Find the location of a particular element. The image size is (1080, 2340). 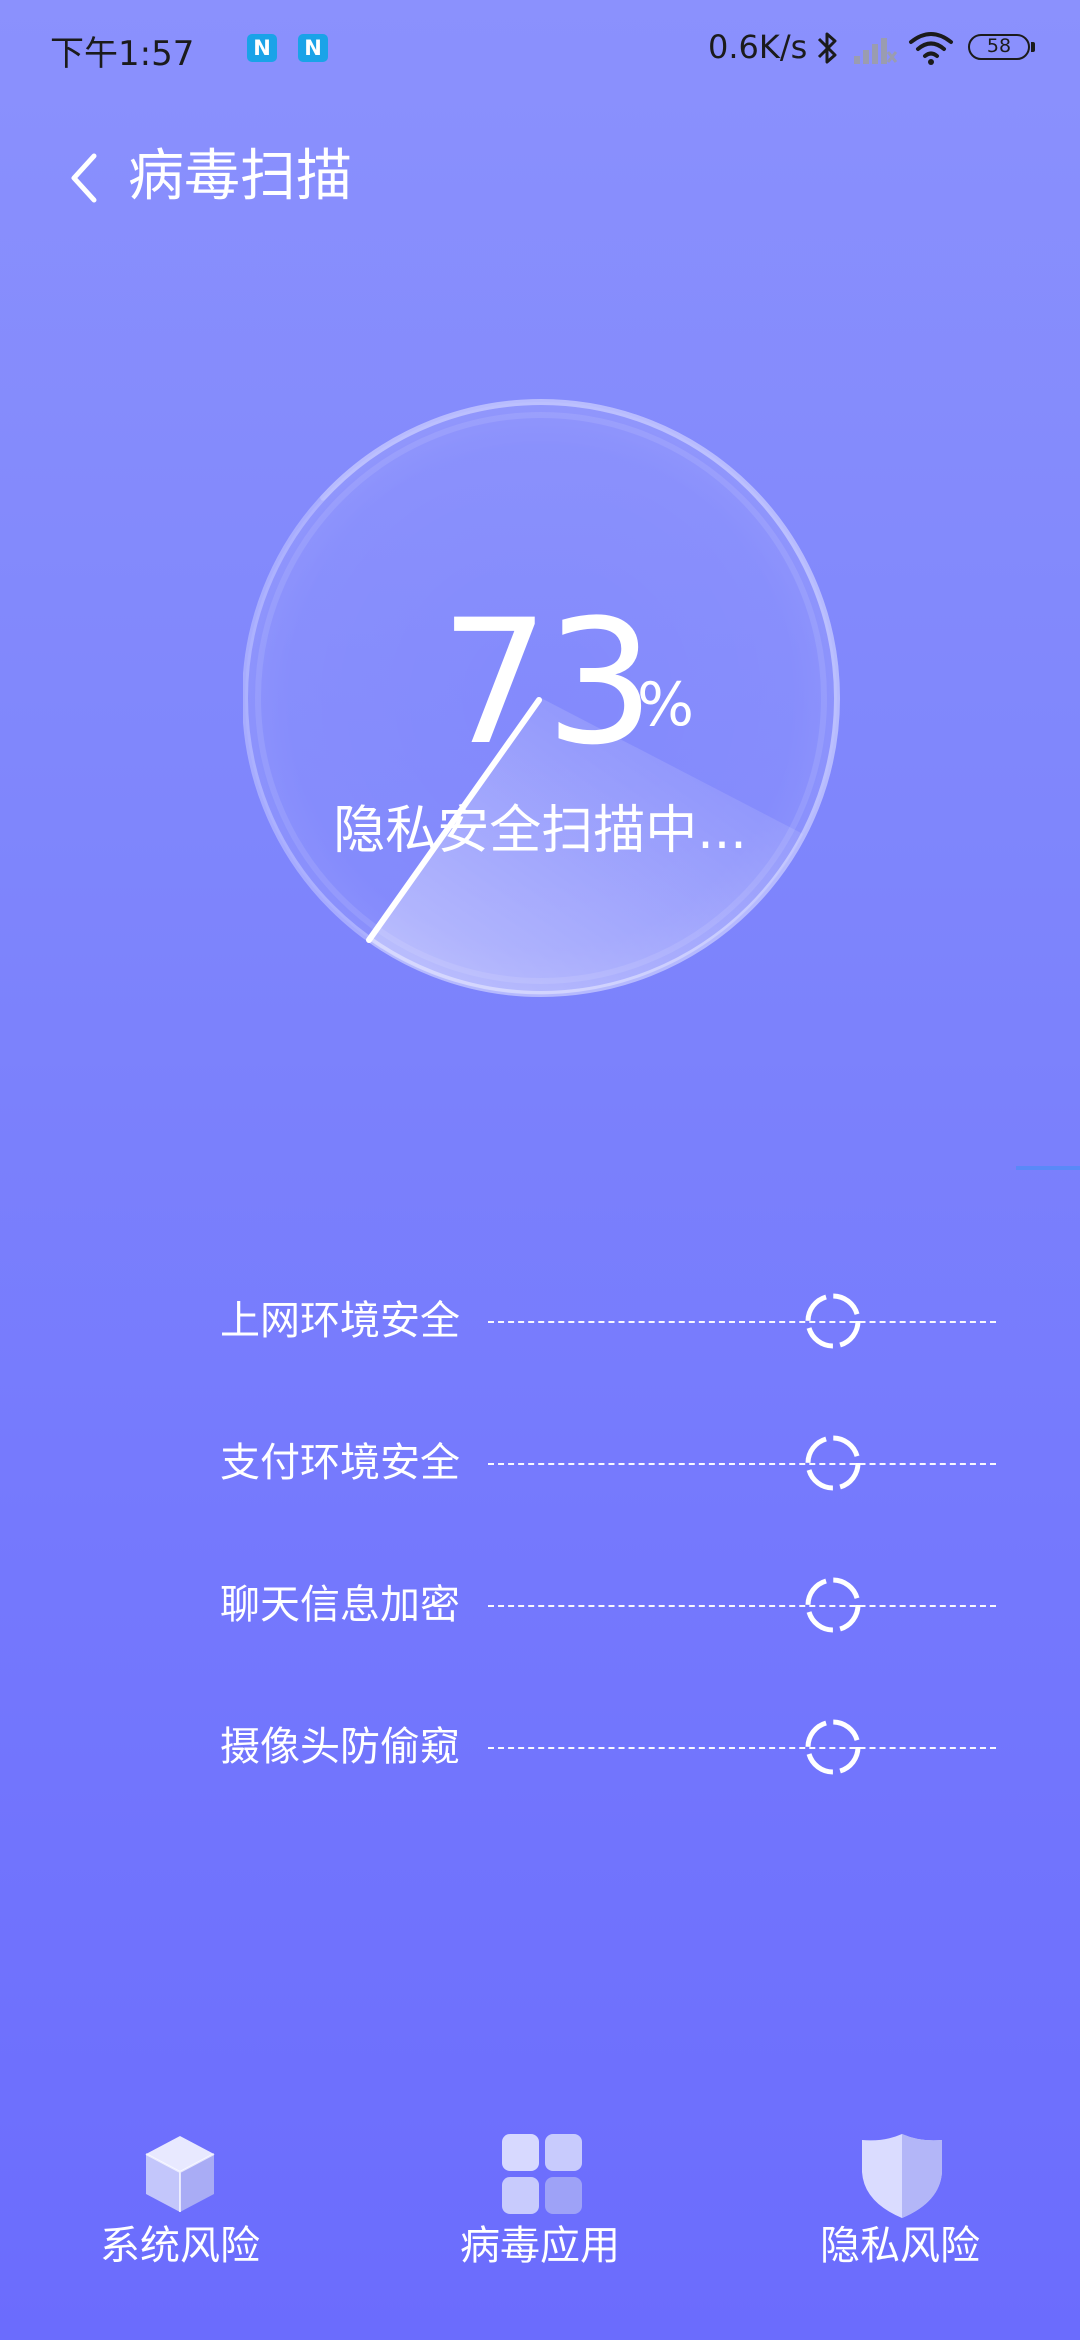

shield-icon is located at coordinates (902, 2176).